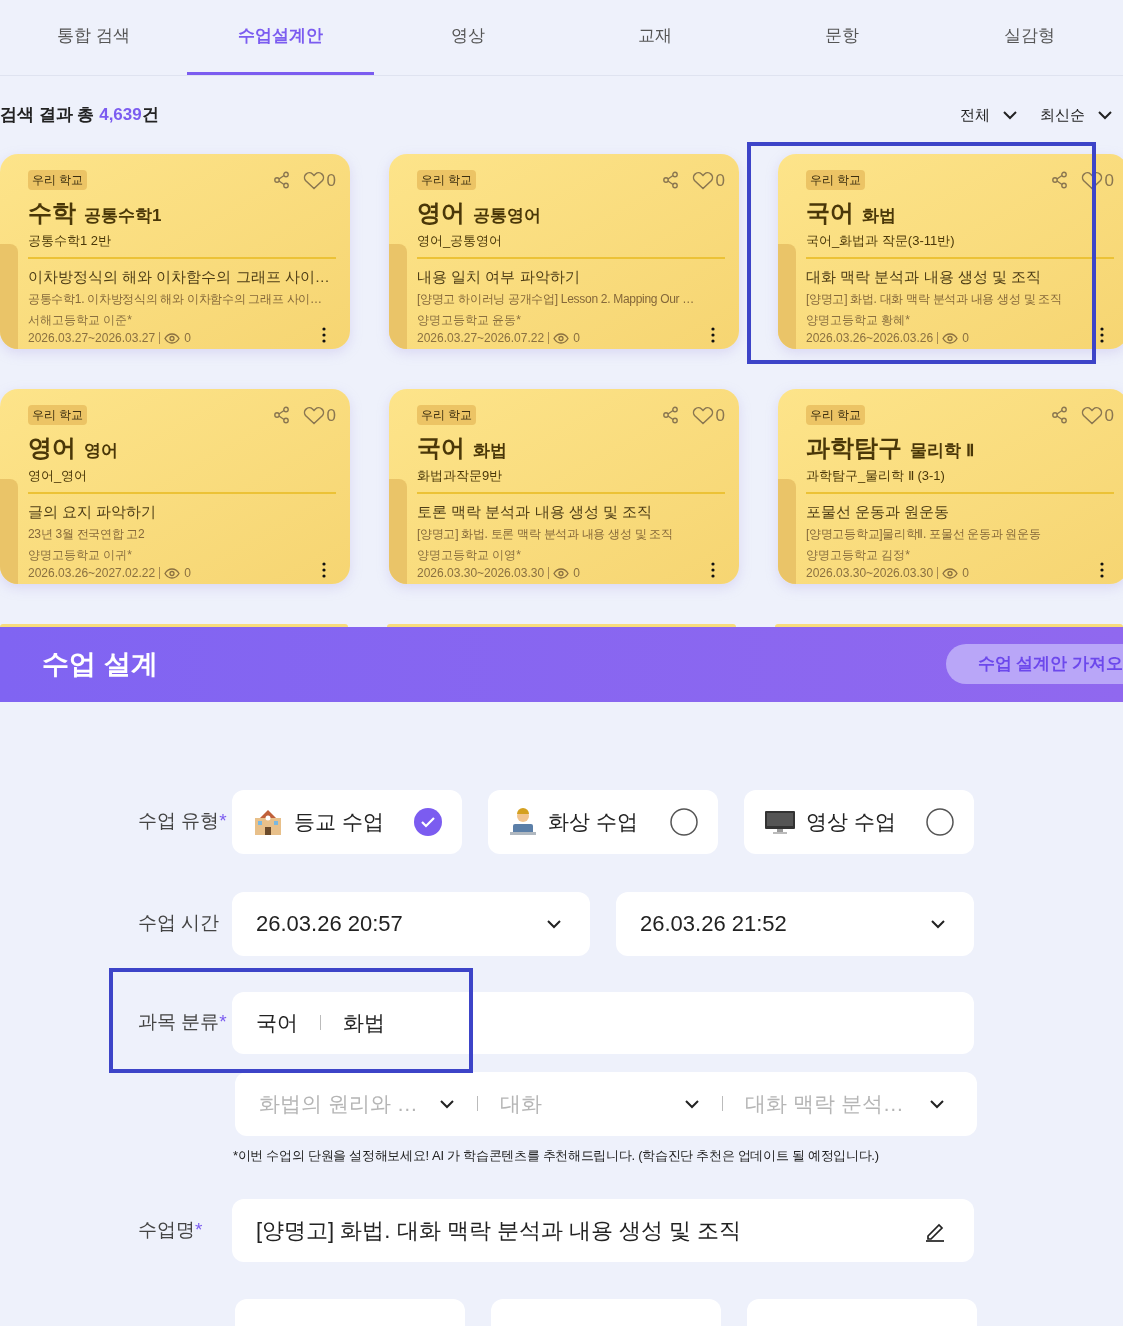 The height and width of the screenshot is (1326, 1123). Describe the element at coordinates (950, 486) in the screenshot. I see `lesson-card: 우리 학교 0 과학탐구 물리학 Ⅱ 과학탐구_물리학 Ⅱ (3-1) 포물선 운동과 원운동 [양명고등학교]물리학Ⅱ. 포물선 운동과 원운동 양명고등학교 김정* 2026.03.30~2026.03.30 0` at that location.